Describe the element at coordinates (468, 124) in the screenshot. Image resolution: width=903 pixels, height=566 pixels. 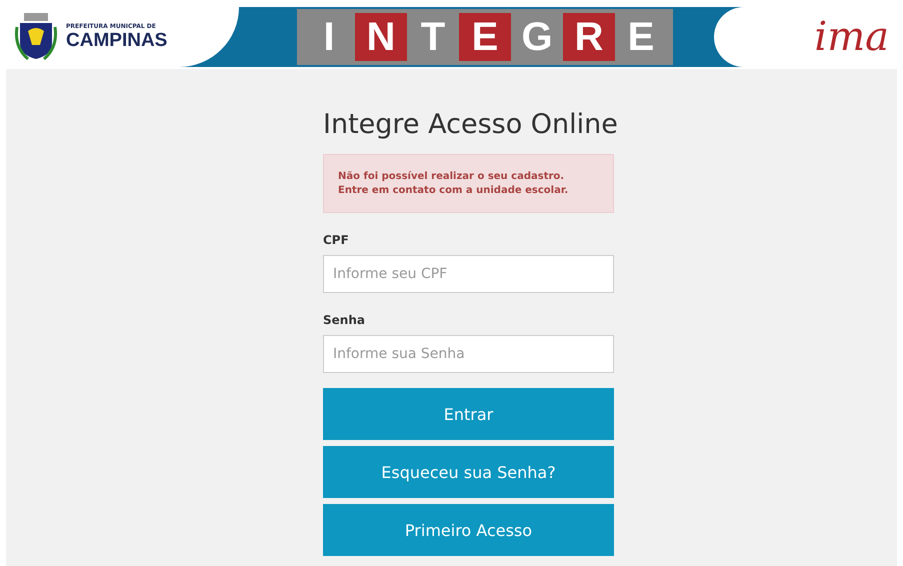
I see `page-title: Integre Acesso Online` at that location.